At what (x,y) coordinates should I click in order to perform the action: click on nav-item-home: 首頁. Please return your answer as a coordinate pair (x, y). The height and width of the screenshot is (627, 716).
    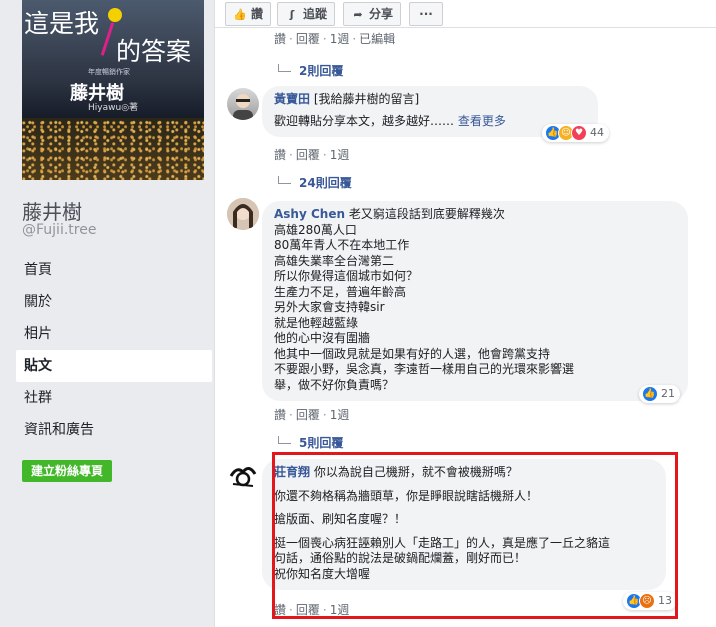
    Looking at the image, I should click on (109, 270).